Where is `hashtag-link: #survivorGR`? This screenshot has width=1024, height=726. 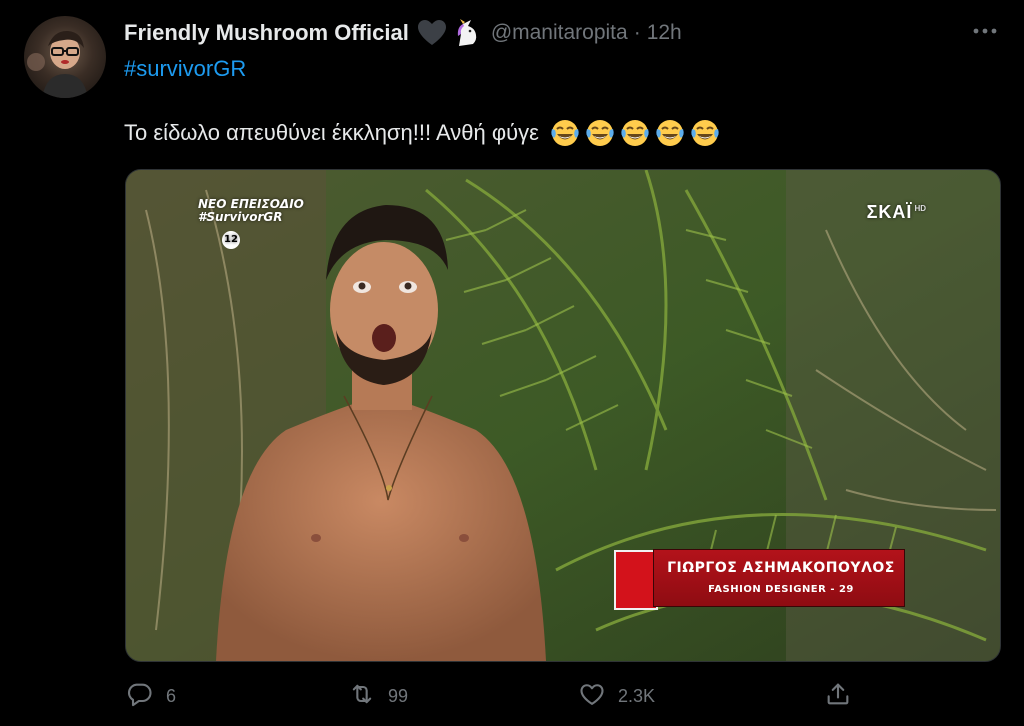 hashtag-link: #survivorGR is located at coordinates (185, 69).